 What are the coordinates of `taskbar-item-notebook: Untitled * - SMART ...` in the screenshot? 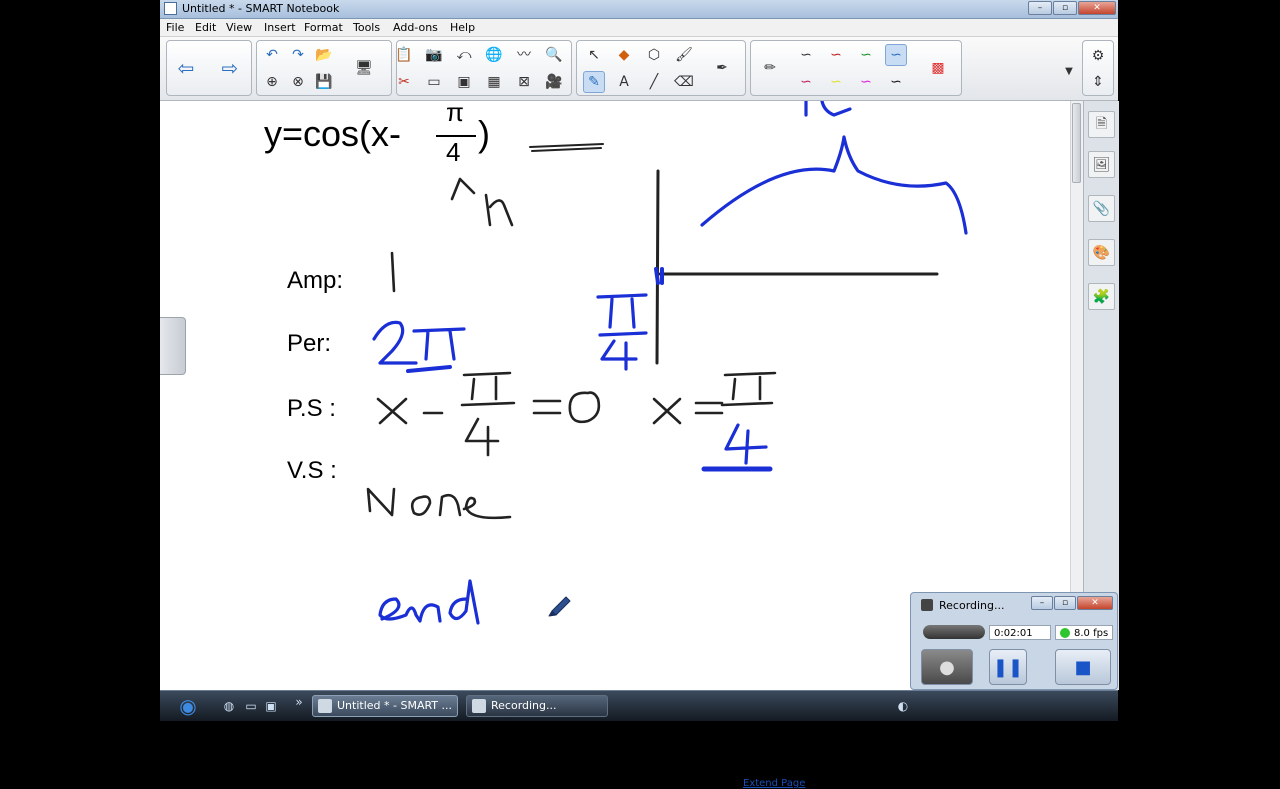 It's located at (385, 706).